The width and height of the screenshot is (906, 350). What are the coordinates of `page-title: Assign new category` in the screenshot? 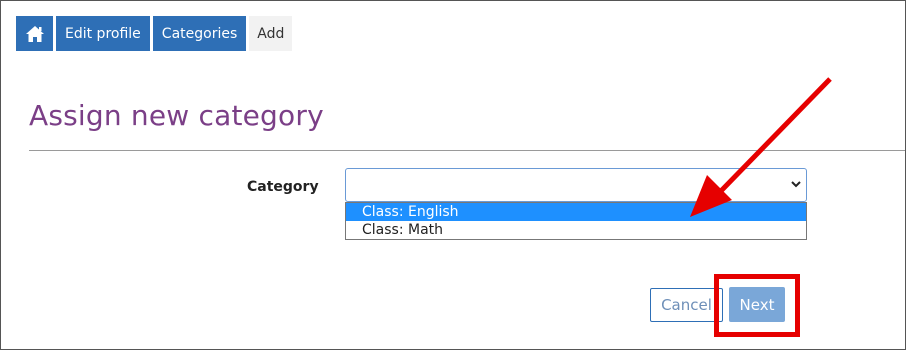 It's located at (176, 115).